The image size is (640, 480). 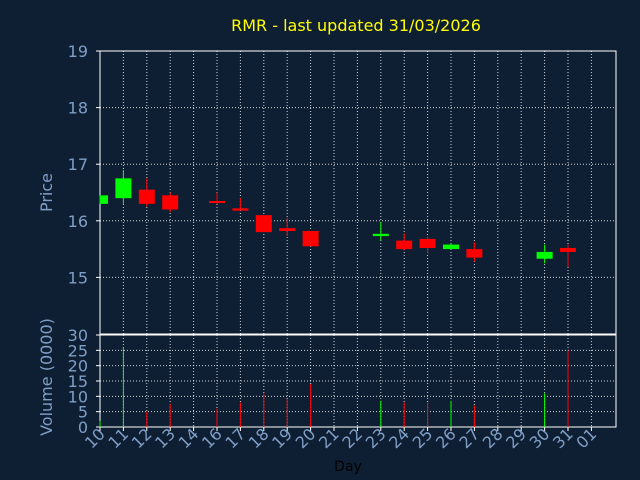 I want to click on price-ytick-label: 19, so click(x=78, y=51).